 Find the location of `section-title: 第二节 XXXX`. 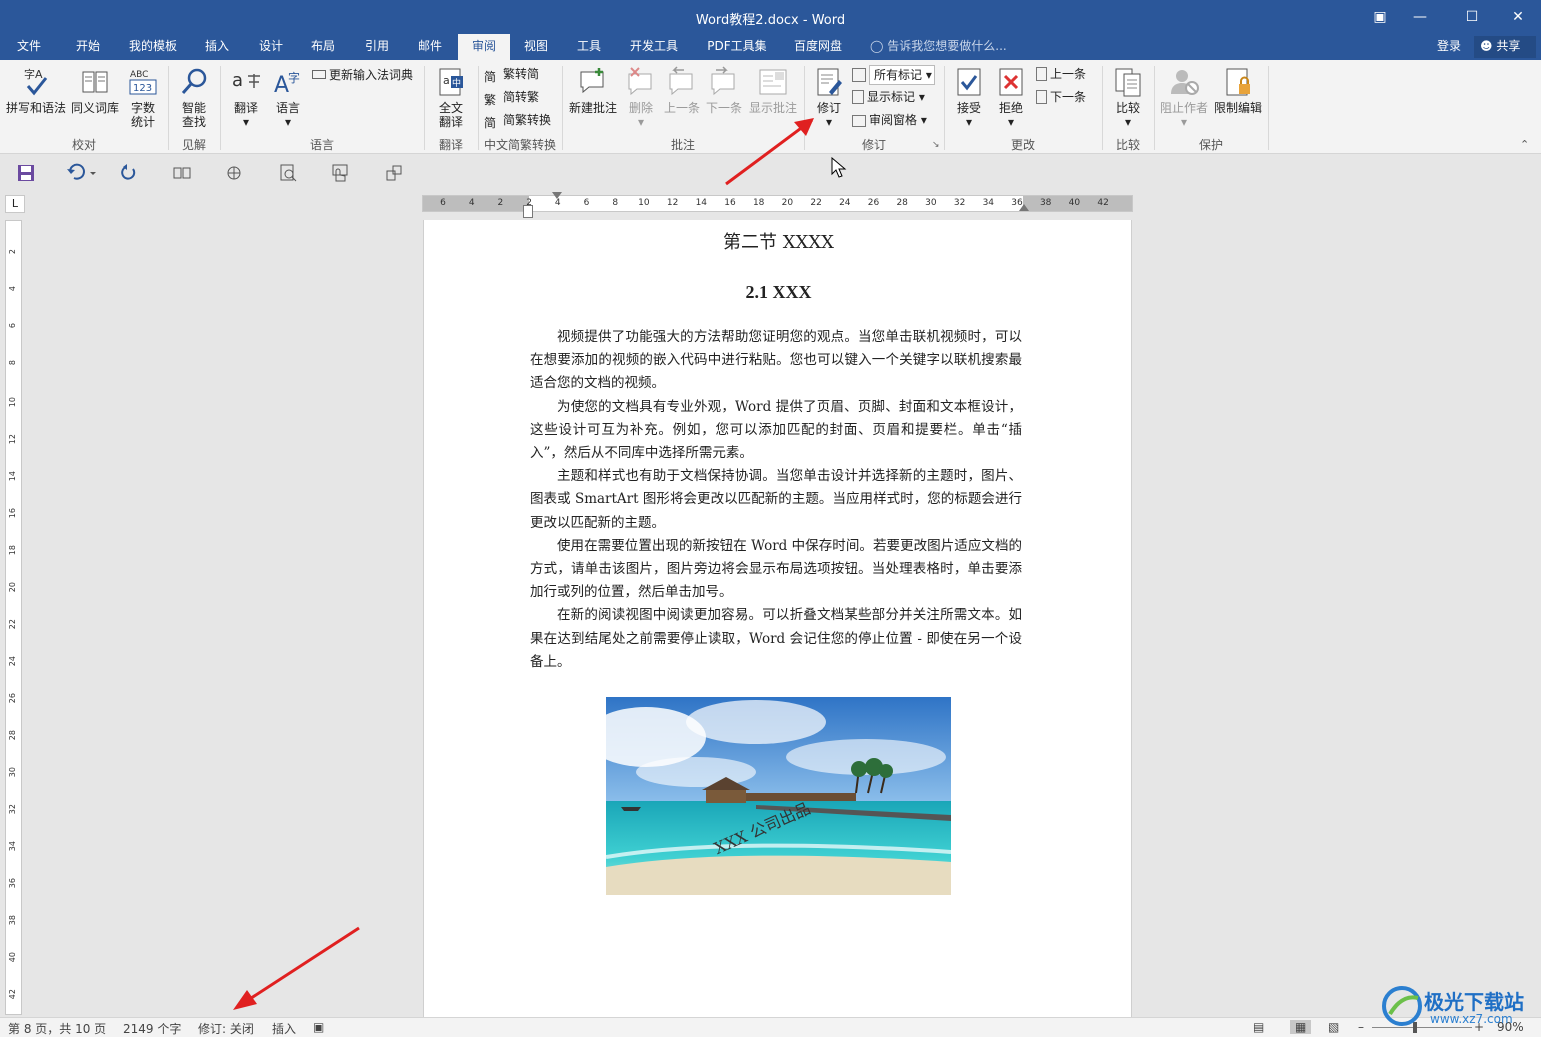

section-title: 第二节 XXXX is located at coordinates (778, 242).